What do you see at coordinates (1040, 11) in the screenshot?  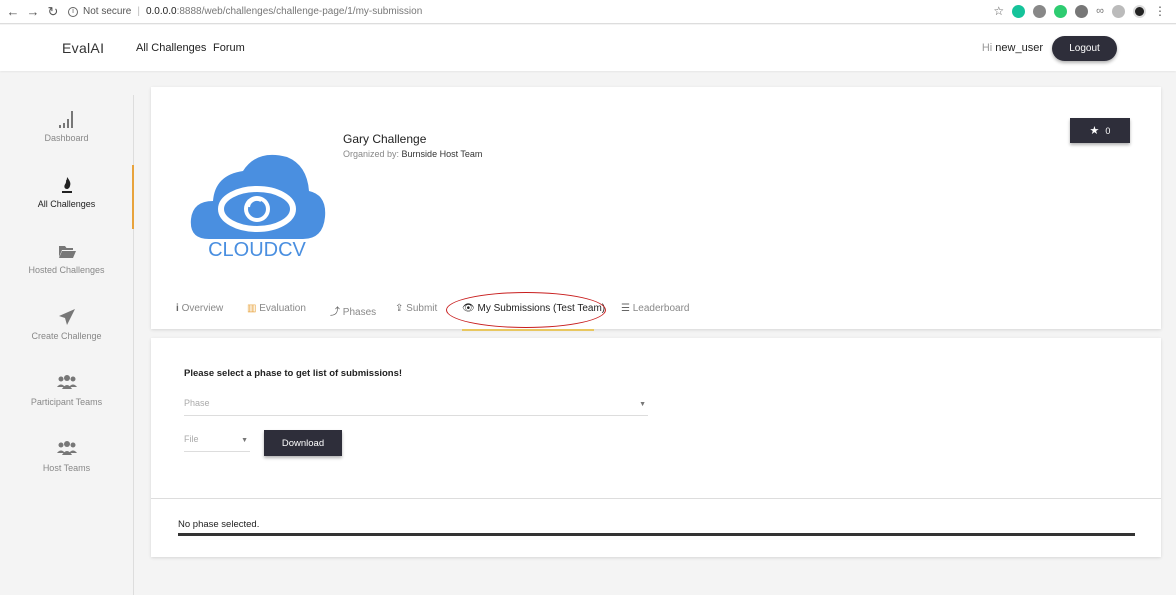 I see `extension-gray-icon` at bounding box center [1040, 11].